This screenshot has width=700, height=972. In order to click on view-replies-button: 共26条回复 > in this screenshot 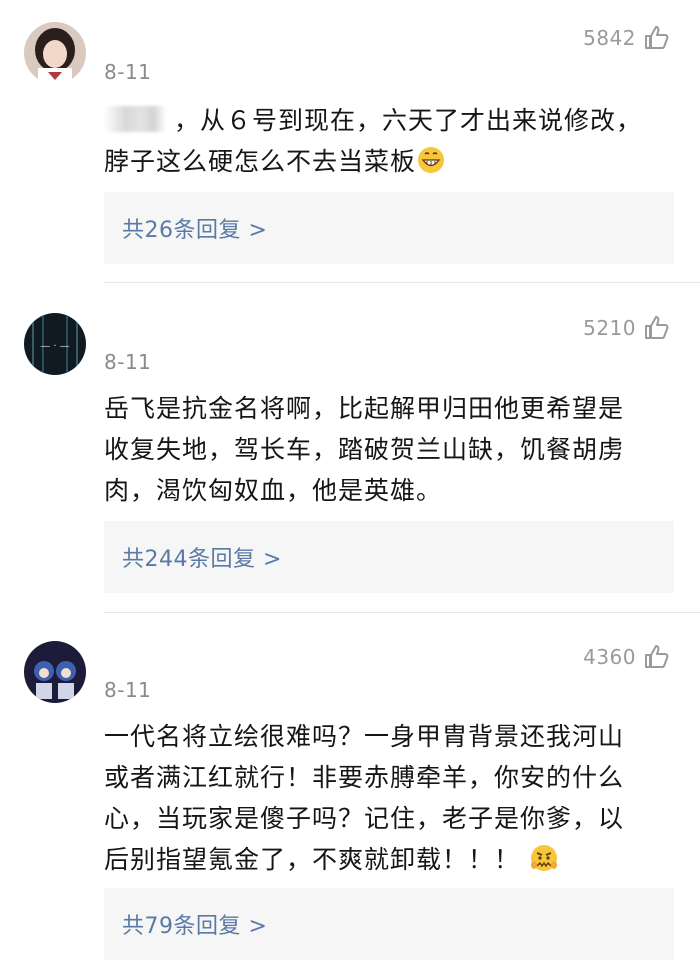, I will do `click(389, 228)`.